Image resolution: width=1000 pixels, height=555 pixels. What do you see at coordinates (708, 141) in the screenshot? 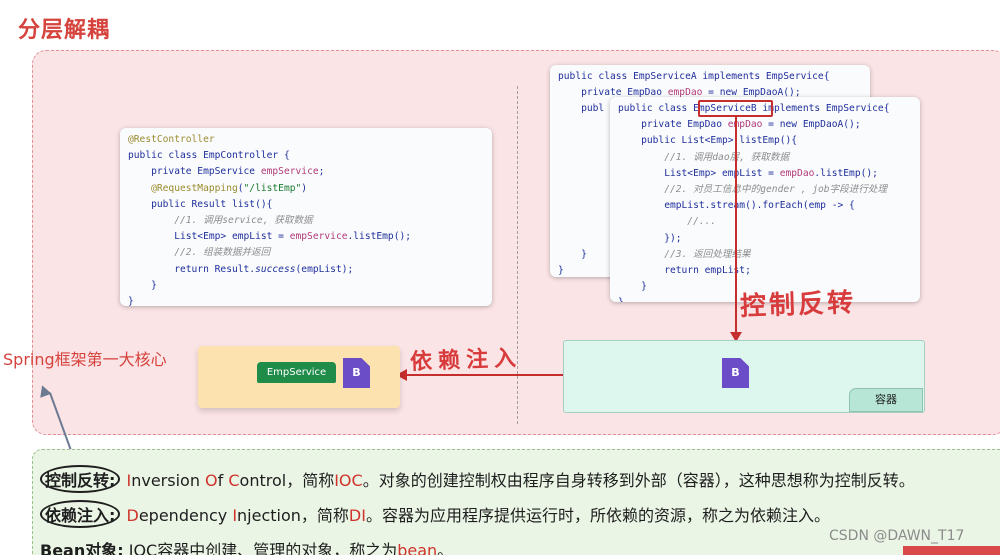
I see `code-token: public List<Emp> listEmp(){` at bounding box center [708, 141].